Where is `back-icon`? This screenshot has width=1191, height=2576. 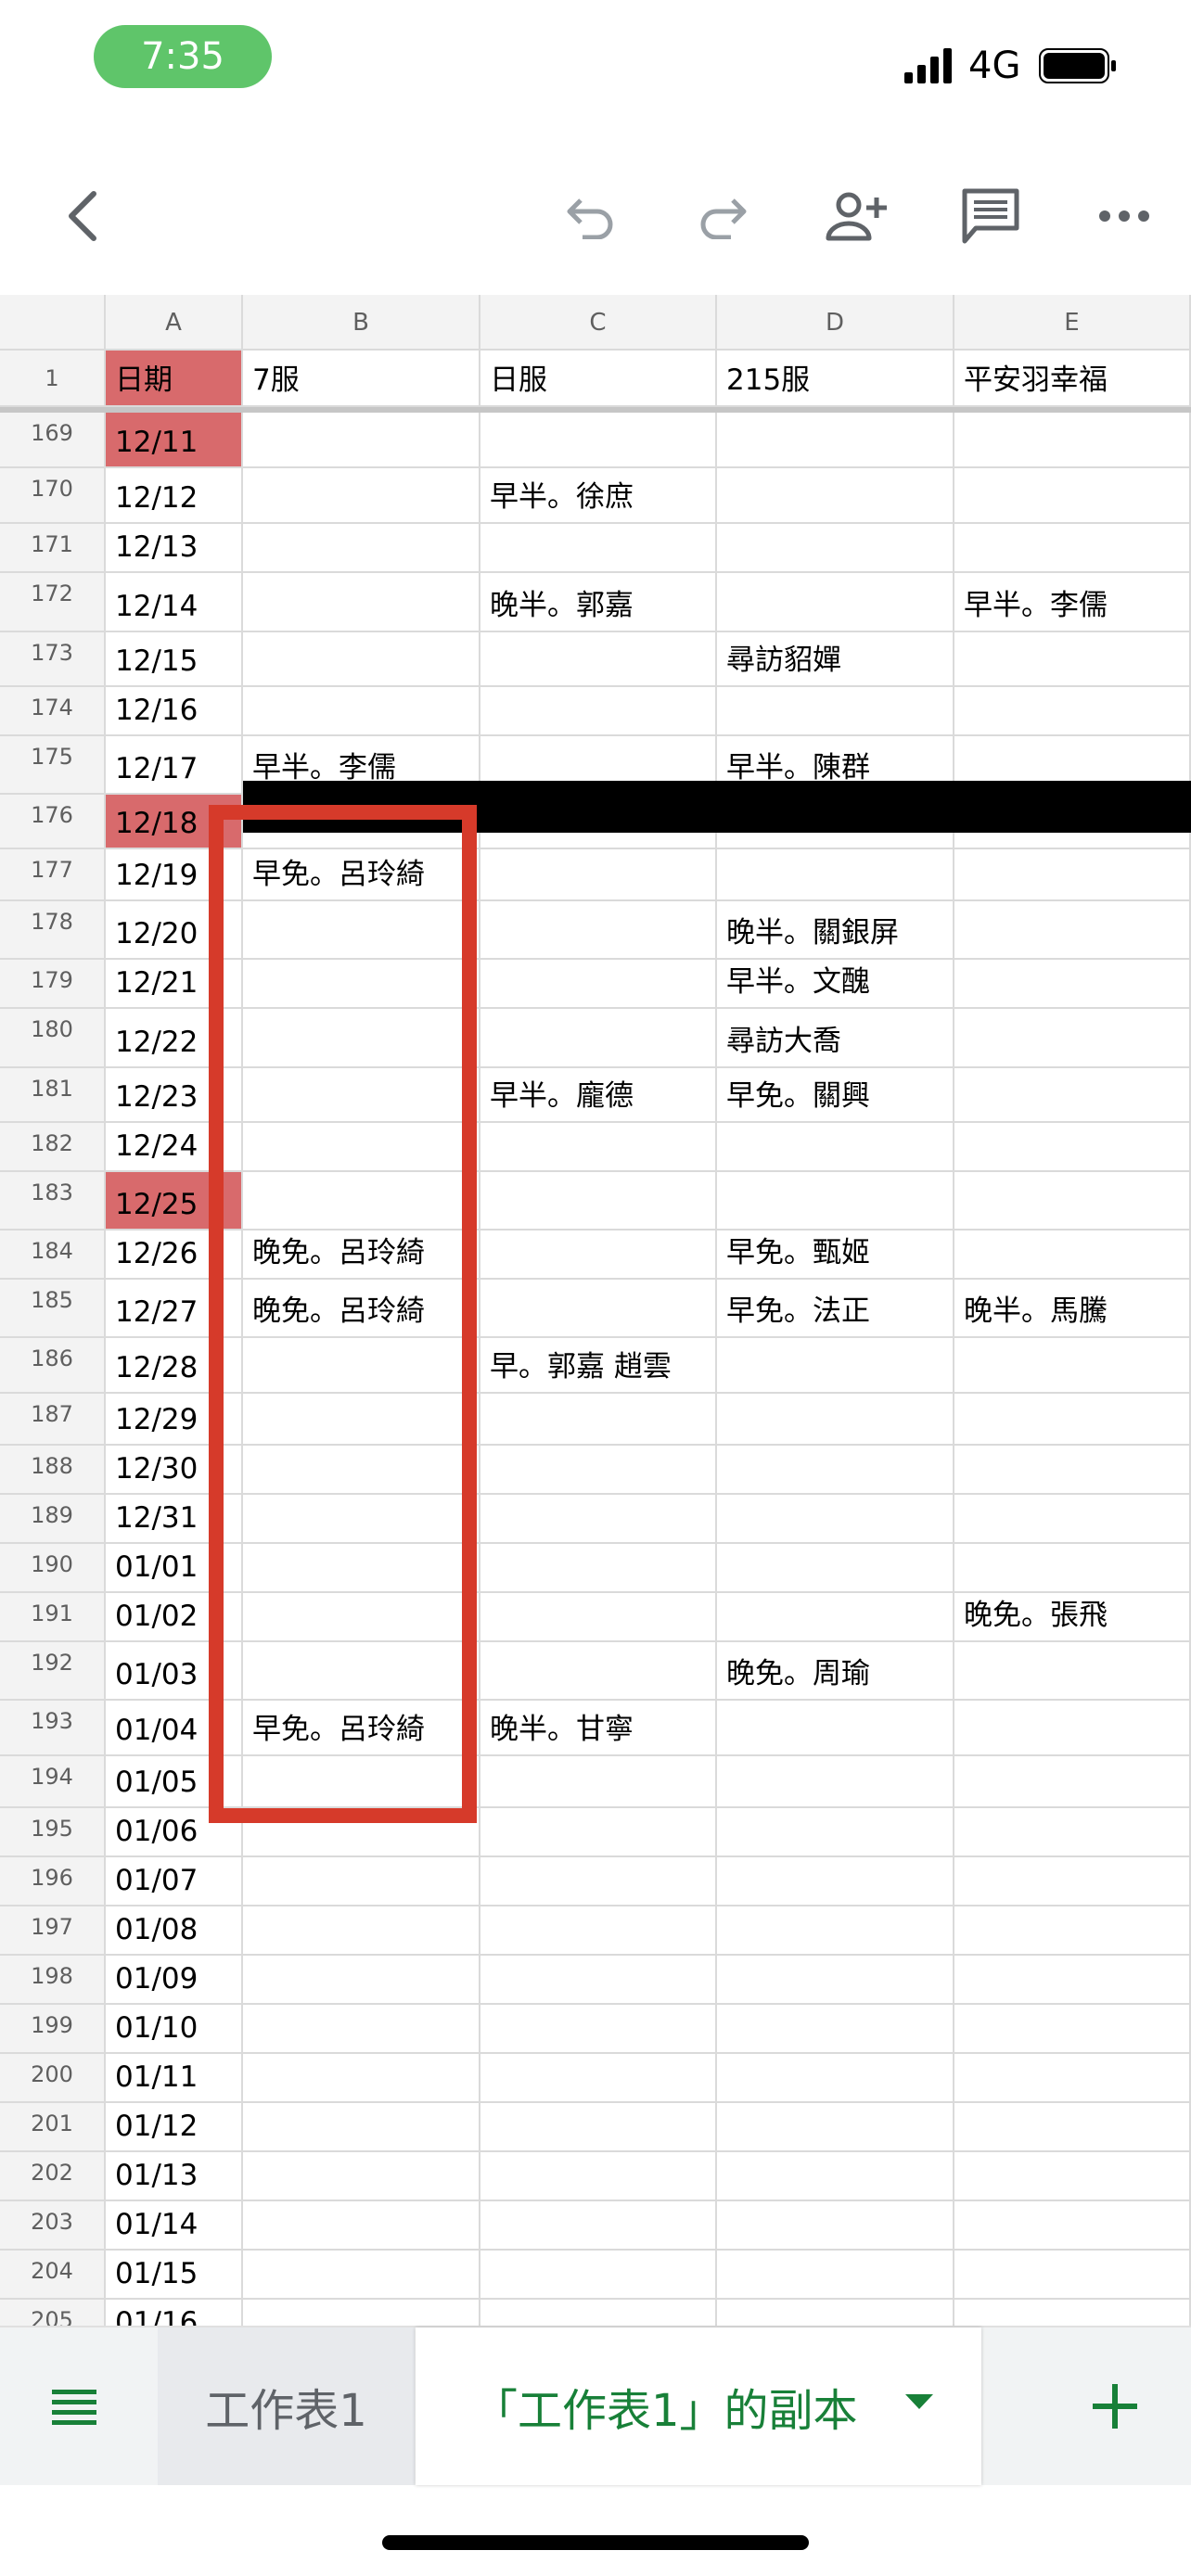
back-icon is located at coordinates (82, 216).